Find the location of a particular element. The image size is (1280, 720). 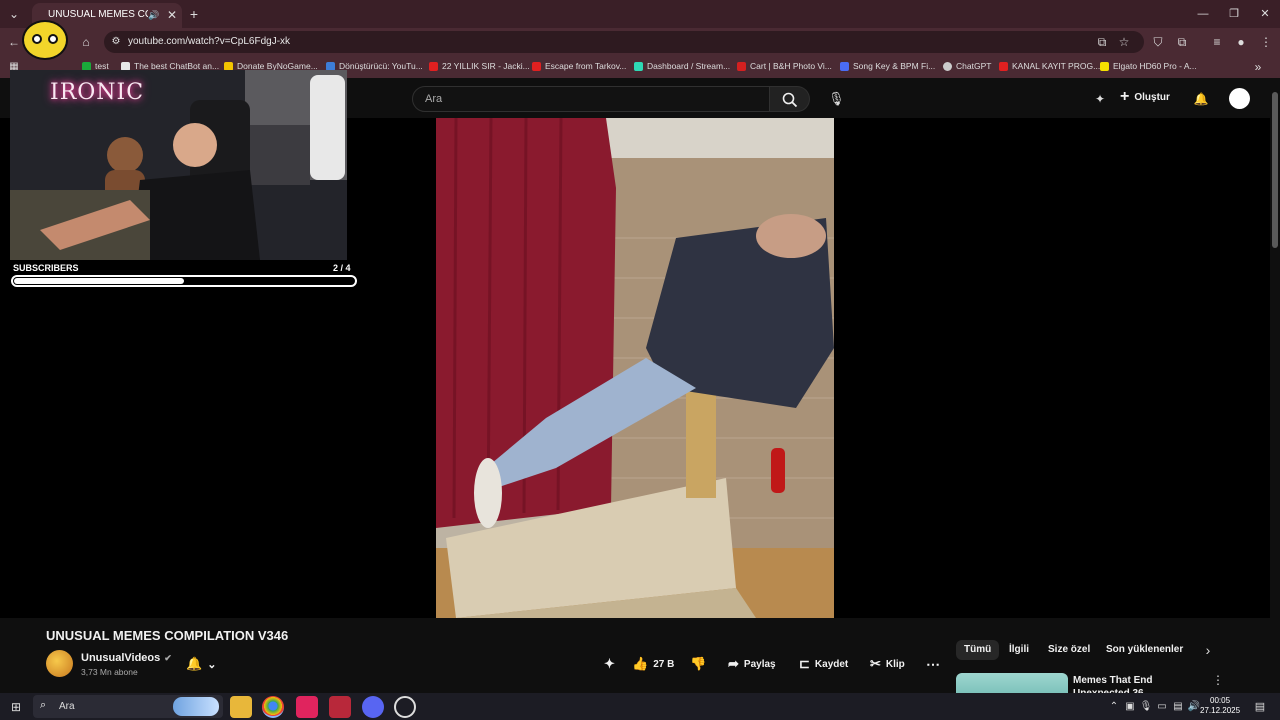

network-icon: ▤ is located at coordinates (1178, 707).